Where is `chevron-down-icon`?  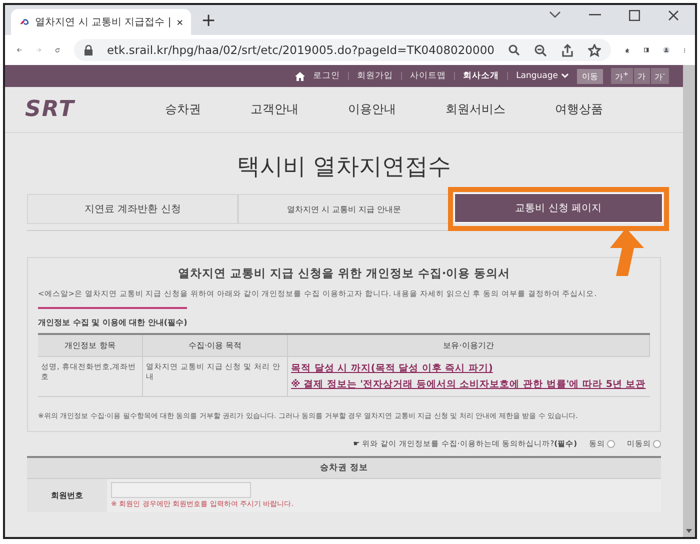
chevron-down-icon is located at coordinates (555, 15).